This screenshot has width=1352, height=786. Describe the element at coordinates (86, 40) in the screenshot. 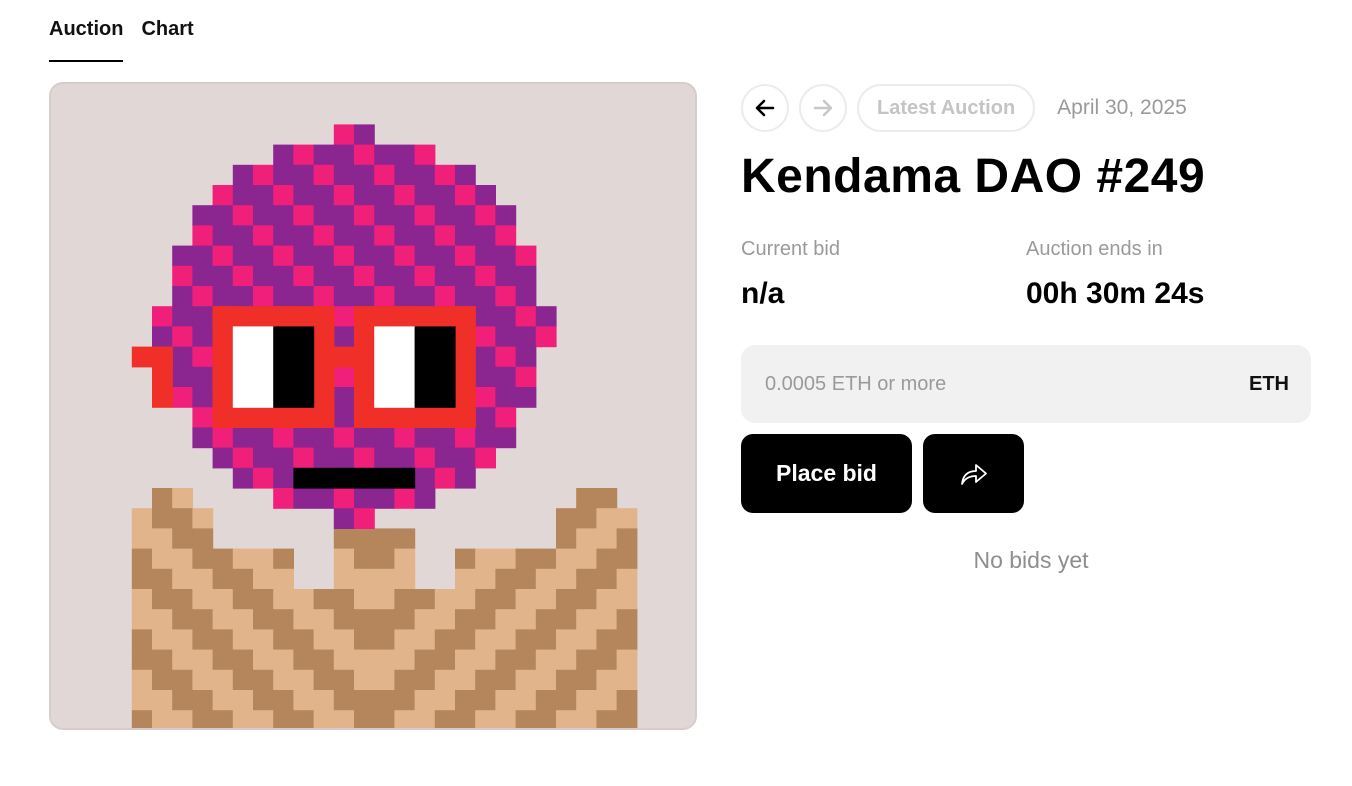

I see `tab-auction: Auction` at that location.